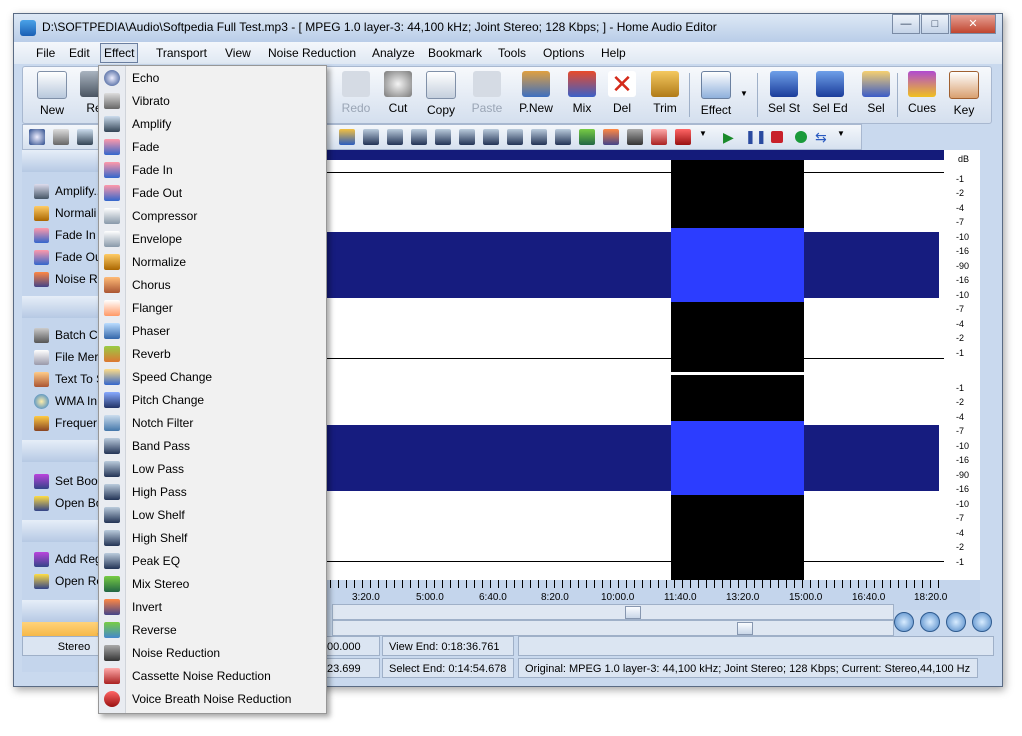 The height and width of the screenshot is (736, 1022). I want to click on menu-item-fade-in: Fade In, so click(212, 170).